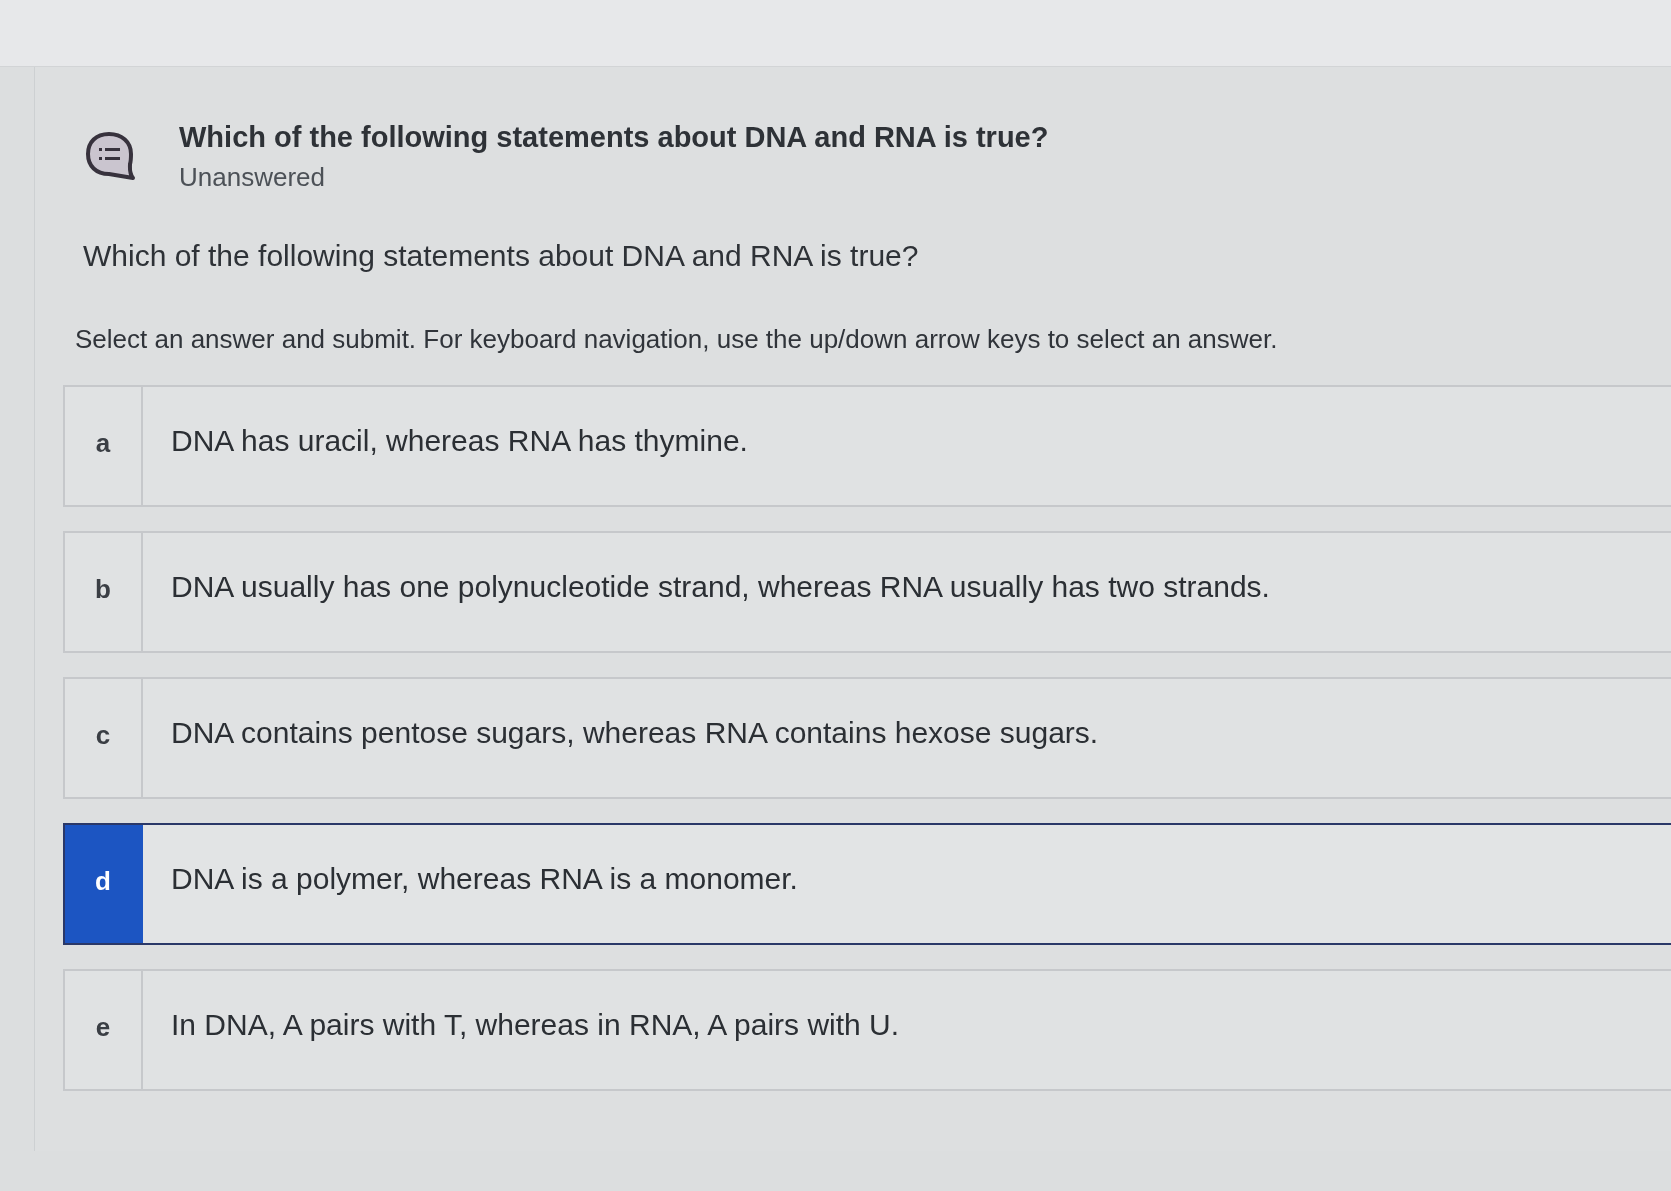  I want to click on option-text: DNA is a polymer, whereas RNA is a monomer., so click(484, 879).